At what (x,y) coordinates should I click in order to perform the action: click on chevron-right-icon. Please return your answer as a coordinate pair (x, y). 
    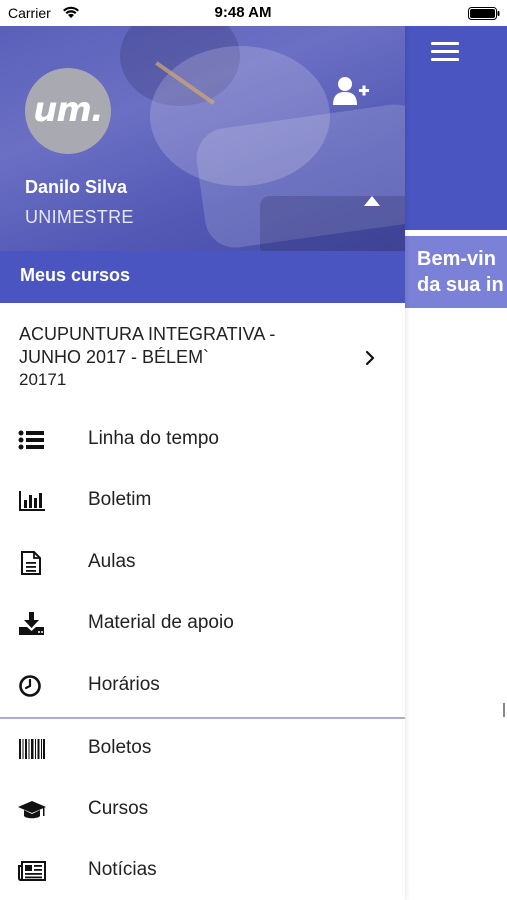
    Looking at the image, I should click on (370, 358).